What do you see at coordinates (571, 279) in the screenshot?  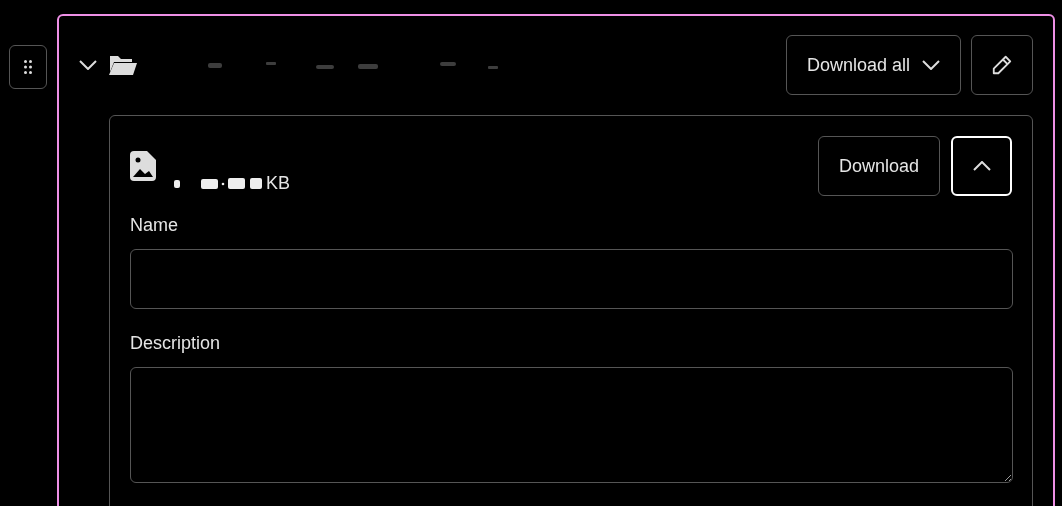 I see `name-field` at bounding box center [571, 279].